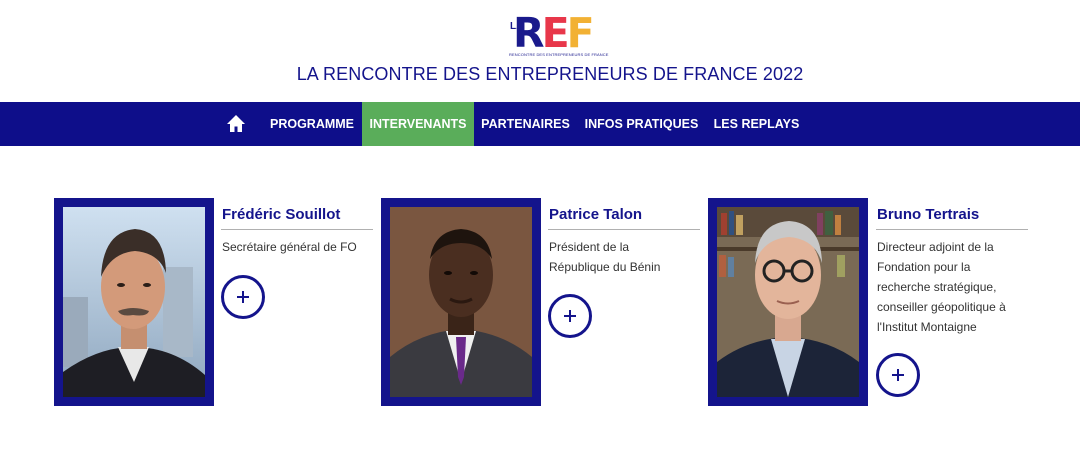 The width and height of the screenshot is (1080, 457). I want to click on nav-item-partenaires: PARTENAIRES, so click(525, 124).